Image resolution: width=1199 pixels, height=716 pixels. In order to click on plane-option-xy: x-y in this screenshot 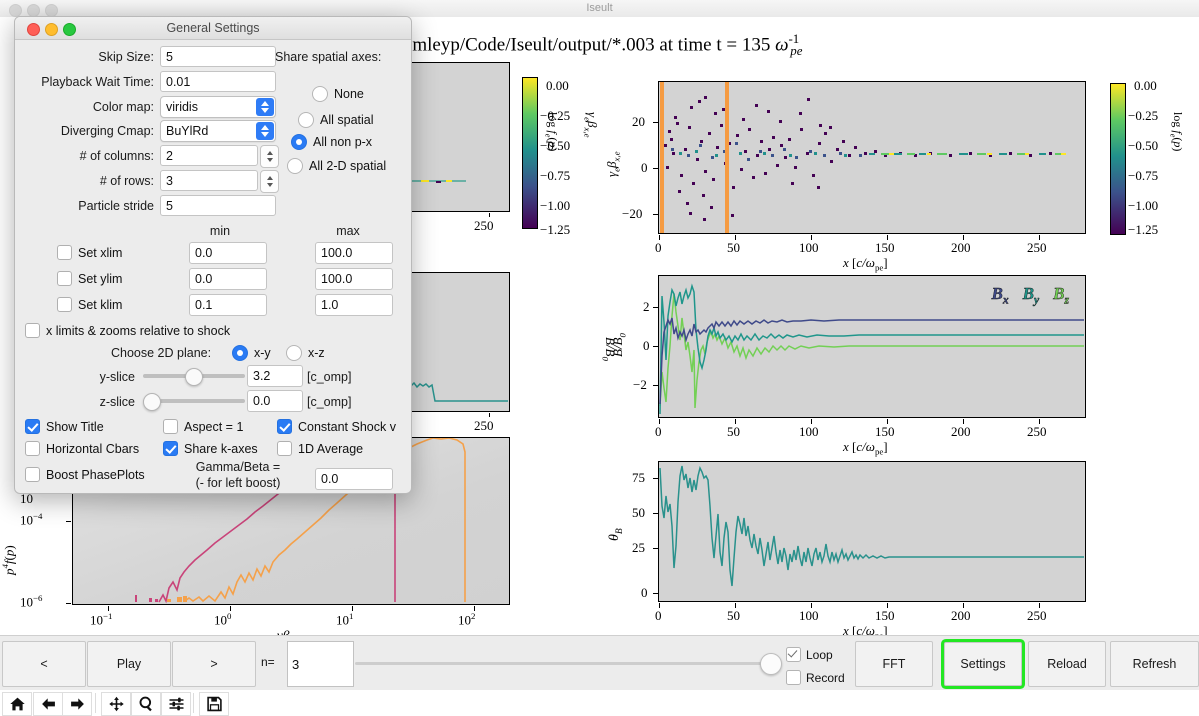, I will do `click(251, 353)`.